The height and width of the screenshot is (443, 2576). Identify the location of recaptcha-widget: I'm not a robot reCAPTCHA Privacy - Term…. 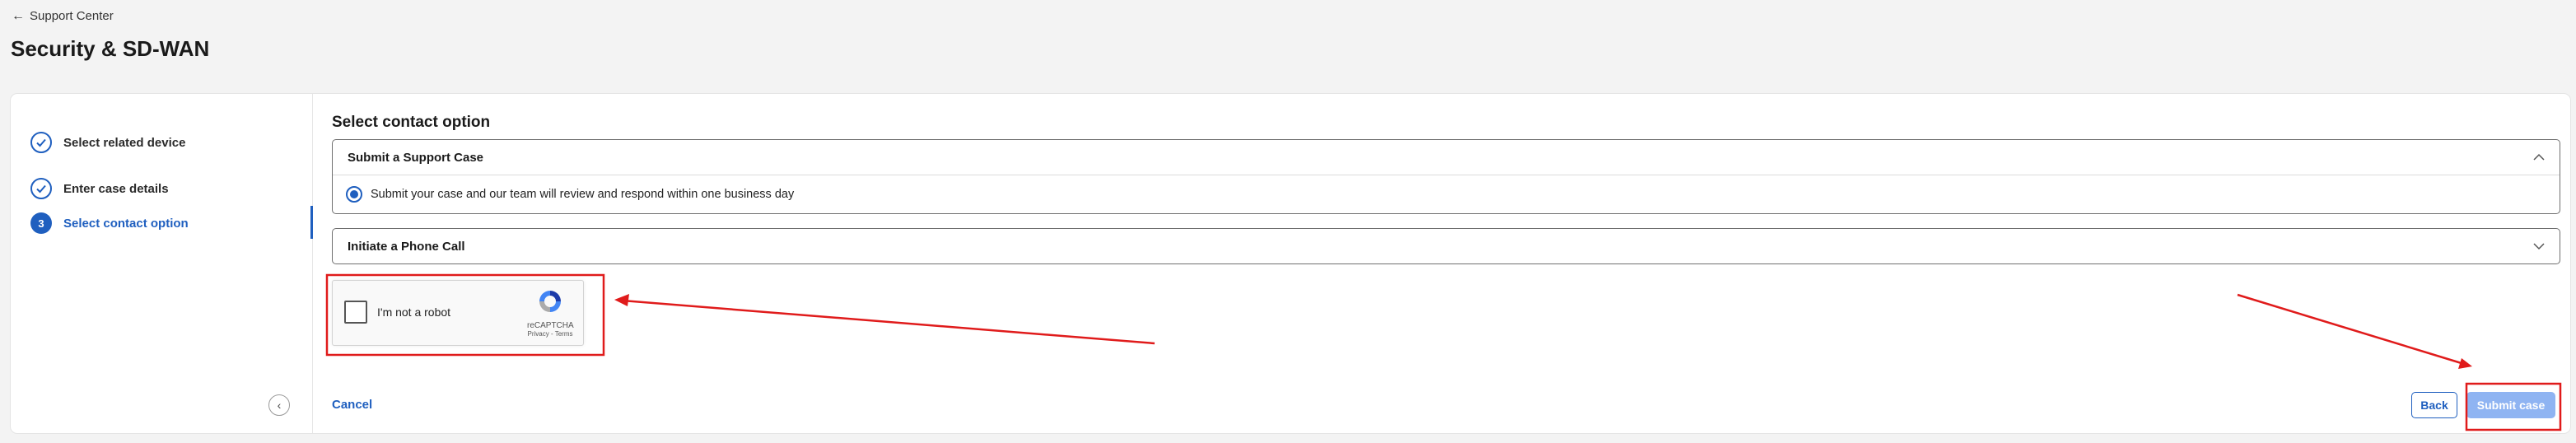
(458, 313).